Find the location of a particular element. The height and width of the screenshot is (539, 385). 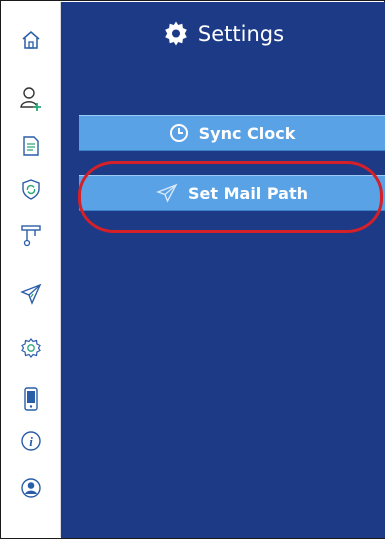

device-probe-icon is located at coordinates (31, 236).